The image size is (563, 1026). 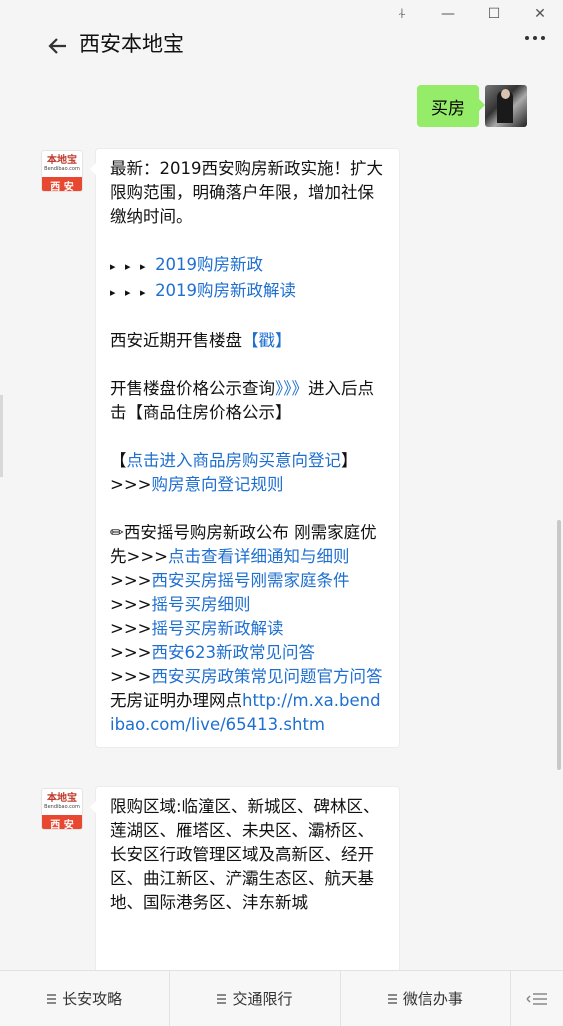 I want to click on menu-item-label: 微信办事, so click(x=432, y=999).